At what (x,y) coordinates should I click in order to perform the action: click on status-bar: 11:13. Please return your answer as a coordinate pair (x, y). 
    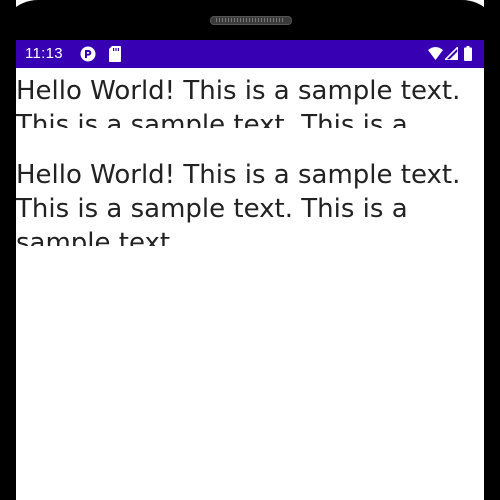
    Looking at the image, I should click on (250, 54).